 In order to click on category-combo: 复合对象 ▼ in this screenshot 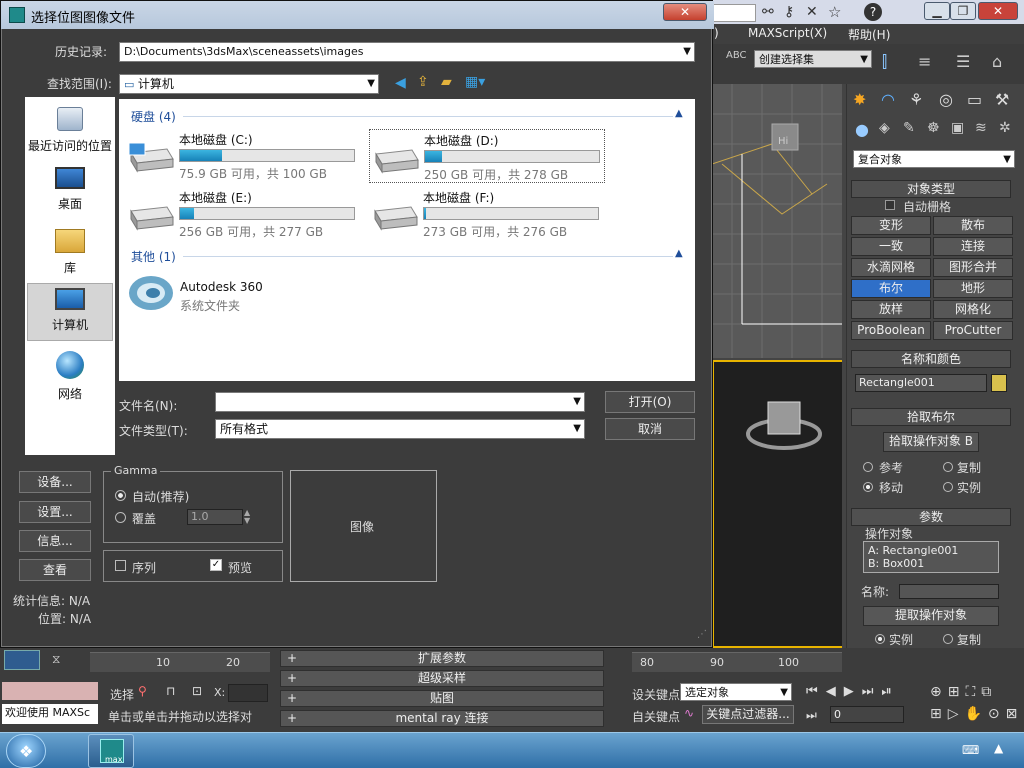, I will do `click(934, 159)`.